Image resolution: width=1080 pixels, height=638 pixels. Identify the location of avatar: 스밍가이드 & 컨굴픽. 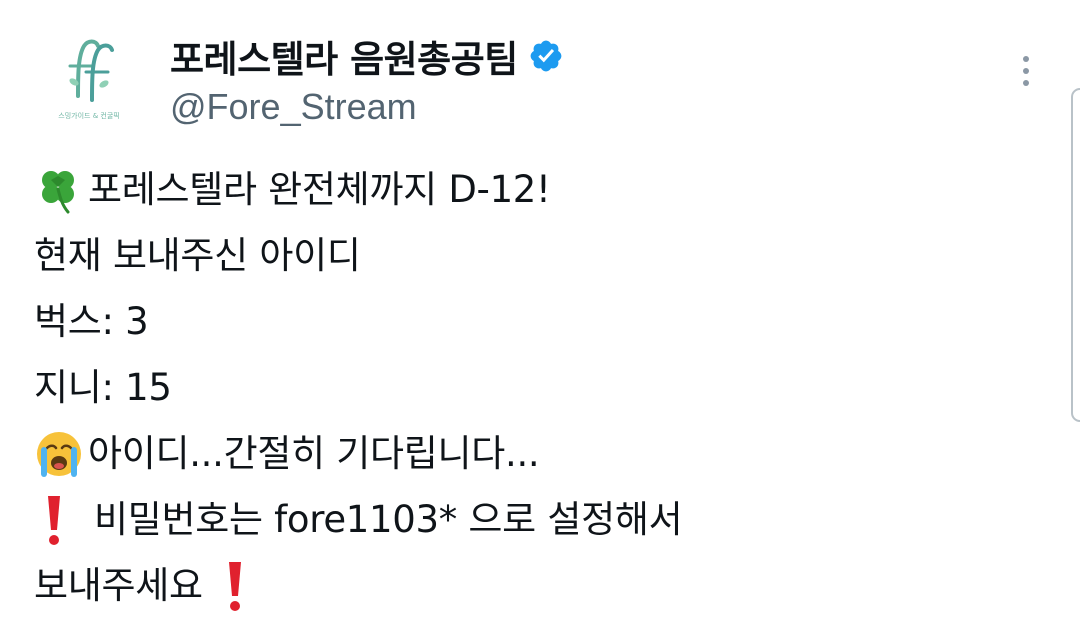
(89, 75).